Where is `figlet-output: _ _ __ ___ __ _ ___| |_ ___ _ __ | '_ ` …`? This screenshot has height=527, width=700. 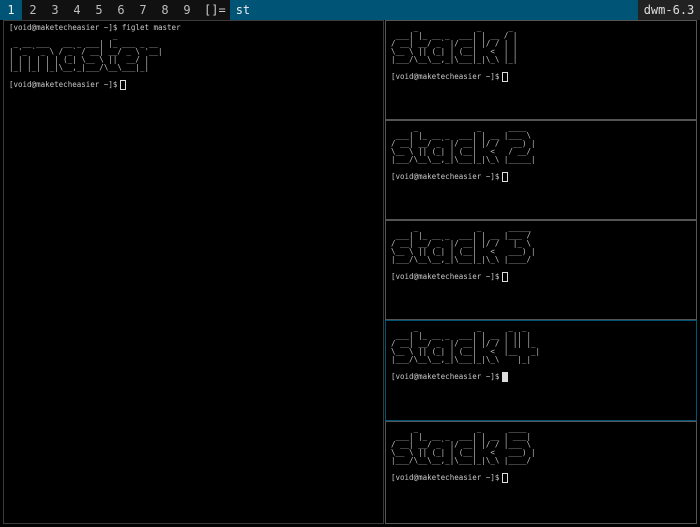
figlet-output: _ _ __ ___ __ _ ___| |_ ___ _ __ | '_ ` … is located at coordinates (86, 51).